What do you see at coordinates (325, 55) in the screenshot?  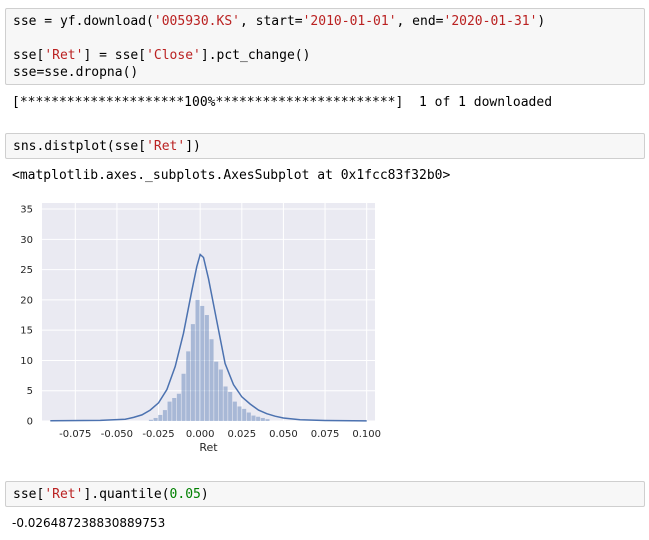 I see `code-line: sse['Ret'] = sse['Close'].pct_change()` at bounding box center [325, 55].